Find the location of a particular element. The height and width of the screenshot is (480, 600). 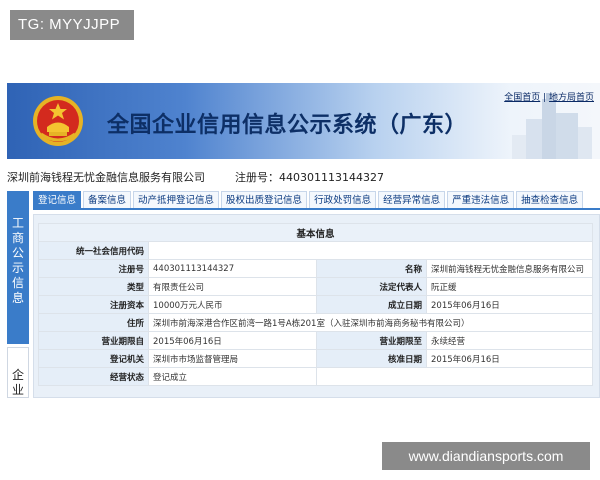

company-reg-number: 注册号：440301113144327 is located at coordinates (309, 177).